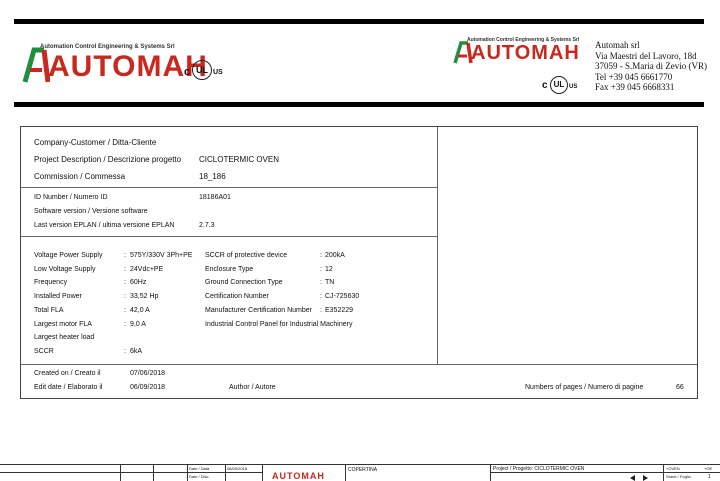 Image resolution: width=720 pixels, height=481 pixels. I want to click on spec-value: 9,0 A, so click(138, 324).